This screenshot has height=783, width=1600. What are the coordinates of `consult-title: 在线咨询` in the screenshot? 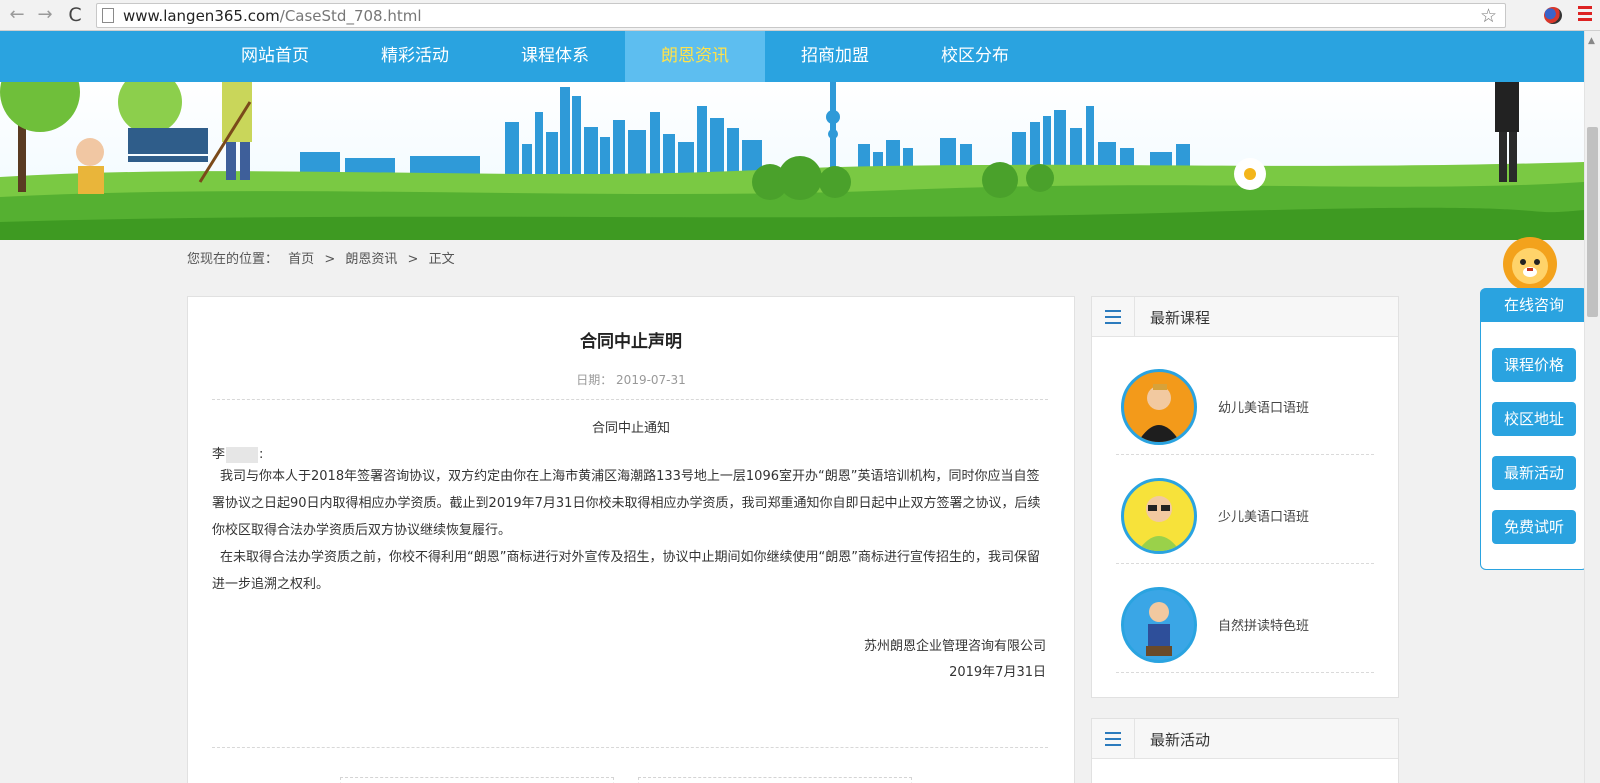 It's located at (1534, 305).